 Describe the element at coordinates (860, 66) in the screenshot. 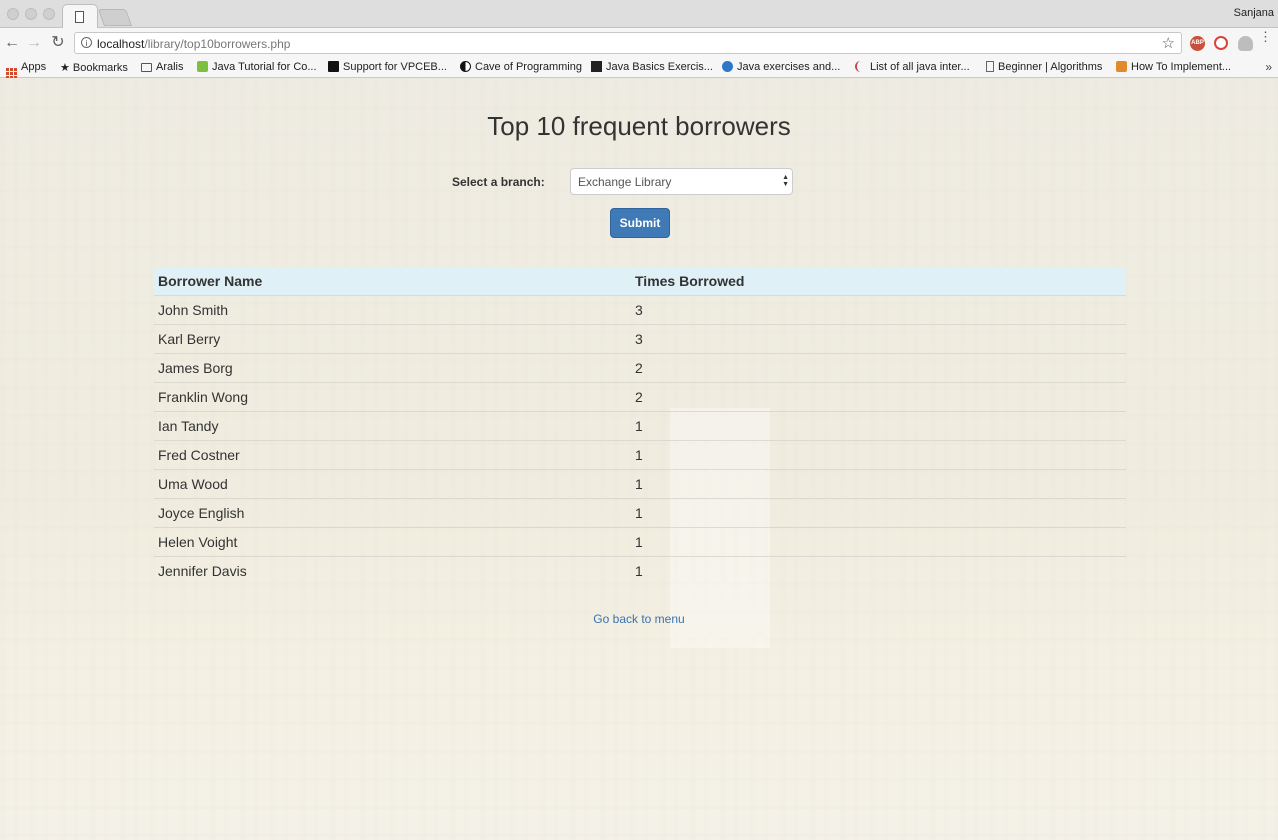

I see `moon-icon` at that location.